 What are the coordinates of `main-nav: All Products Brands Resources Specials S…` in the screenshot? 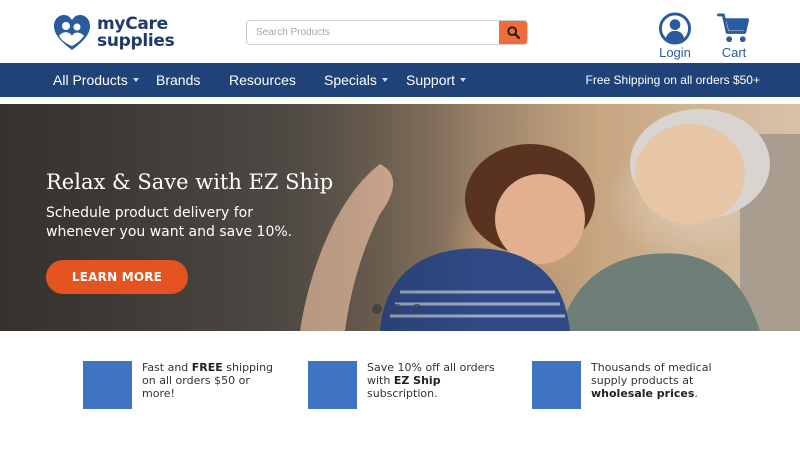 It's located at (400, 80).